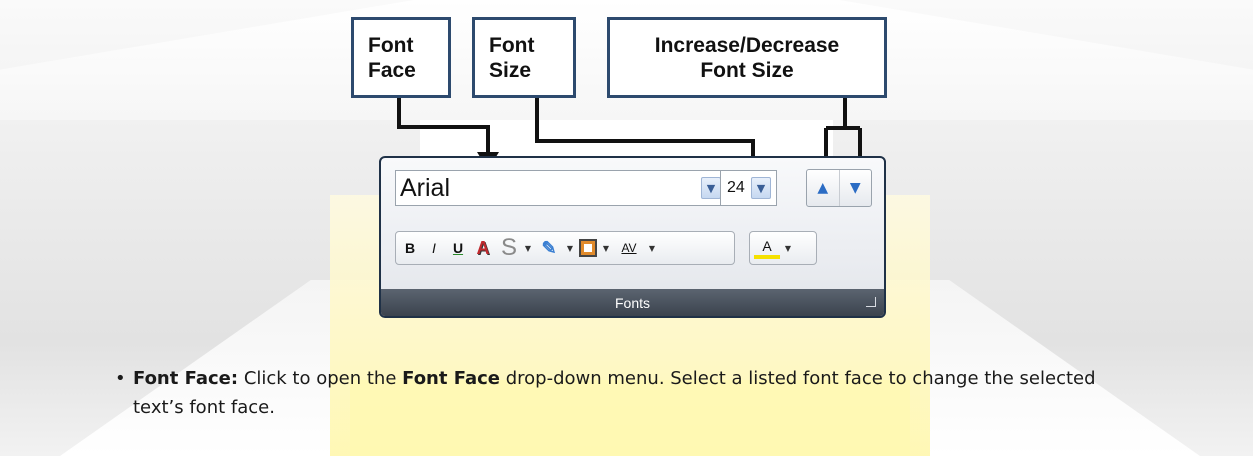 The height and width of the screenshot is (456, 1253). I want to click on text-effects-dropdown-caret: ▼, so click(570, 248).